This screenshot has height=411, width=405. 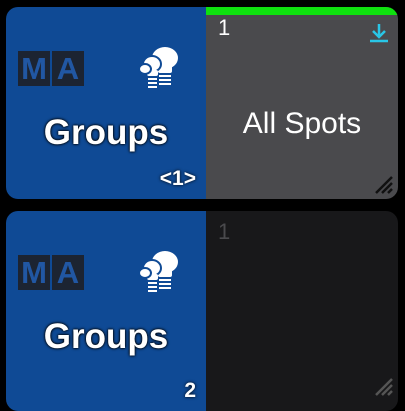 I want to click on active-indicator-bar, so click(x=302, y=11).